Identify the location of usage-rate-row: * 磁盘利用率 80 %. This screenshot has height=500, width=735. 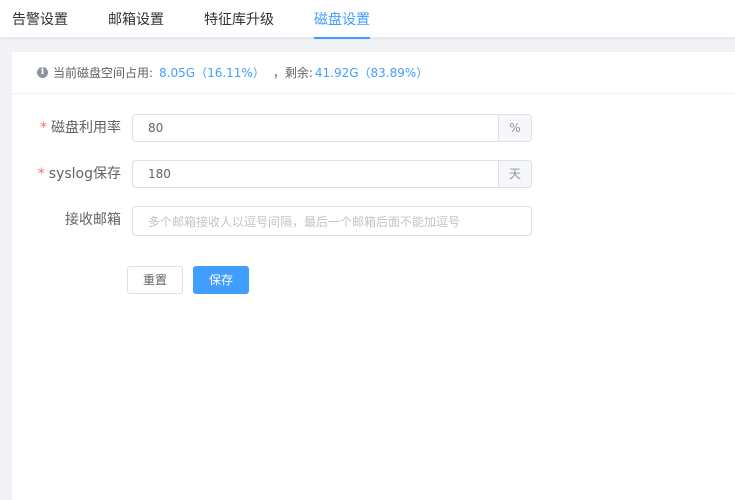
(373, 128).